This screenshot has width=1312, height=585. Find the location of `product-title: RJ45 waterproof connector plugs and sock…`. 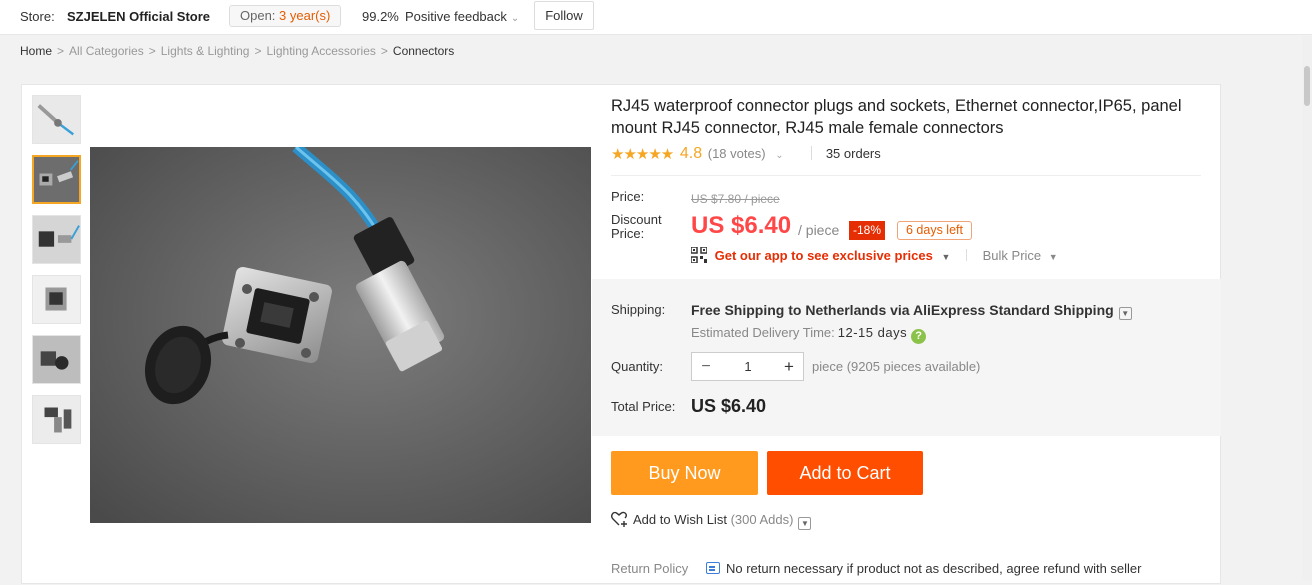

product-title: RJ45 waterproof connector plugs and sock… is located at coordinates (896, 117).